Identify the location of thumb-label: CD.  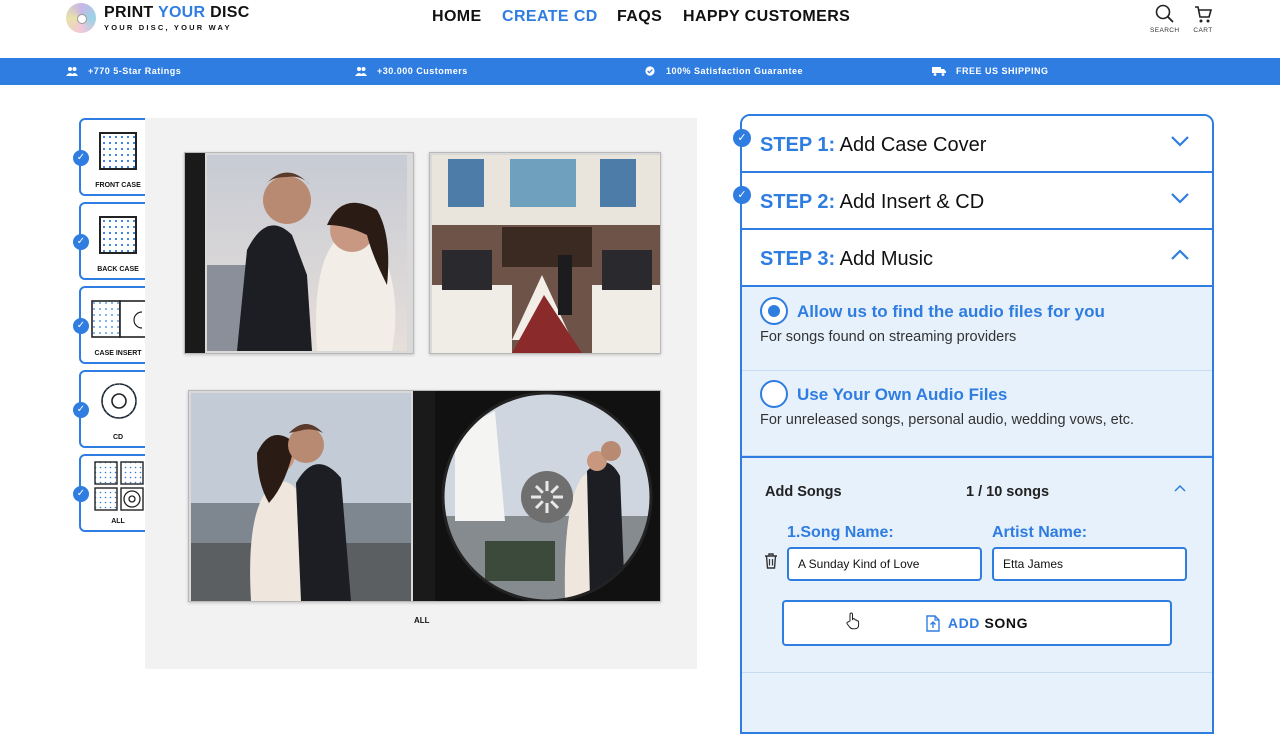
(118, 437).